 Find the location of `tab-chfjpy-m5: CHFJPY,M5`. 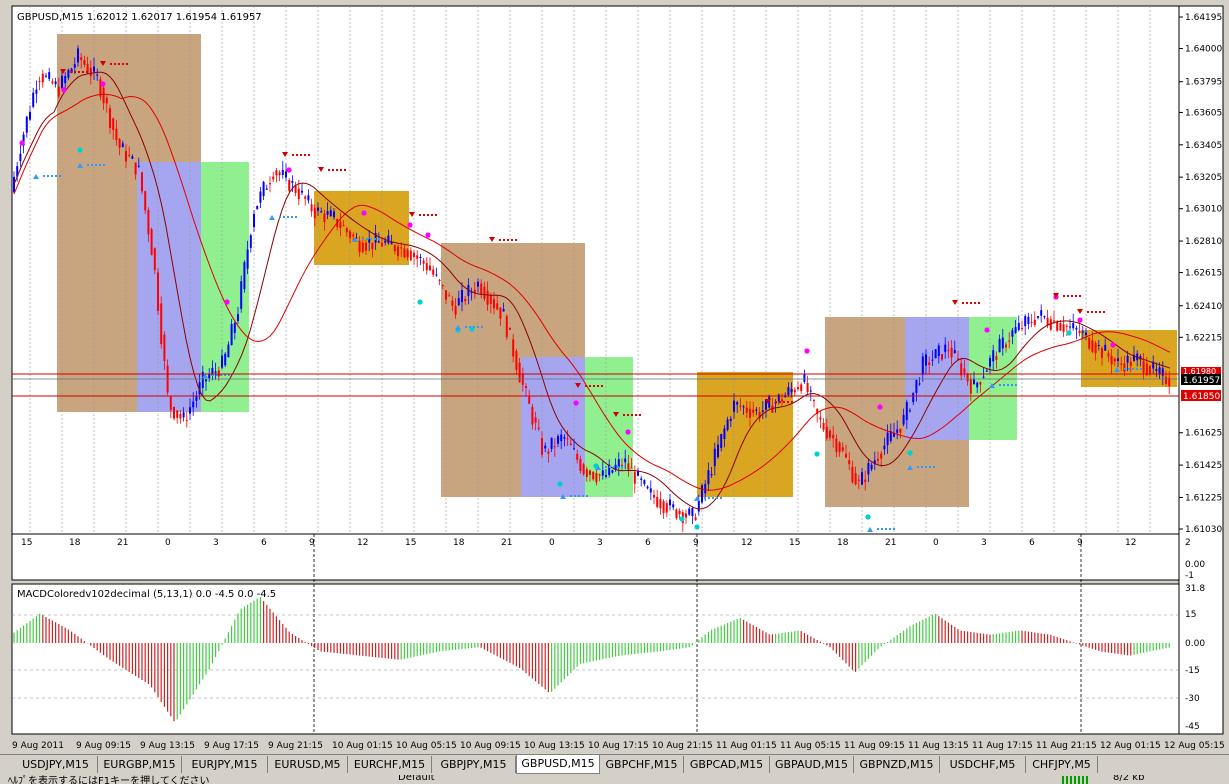

tab-chfjpy-m5: CHFJPY,M5 is located at coordinates (1062, 764).